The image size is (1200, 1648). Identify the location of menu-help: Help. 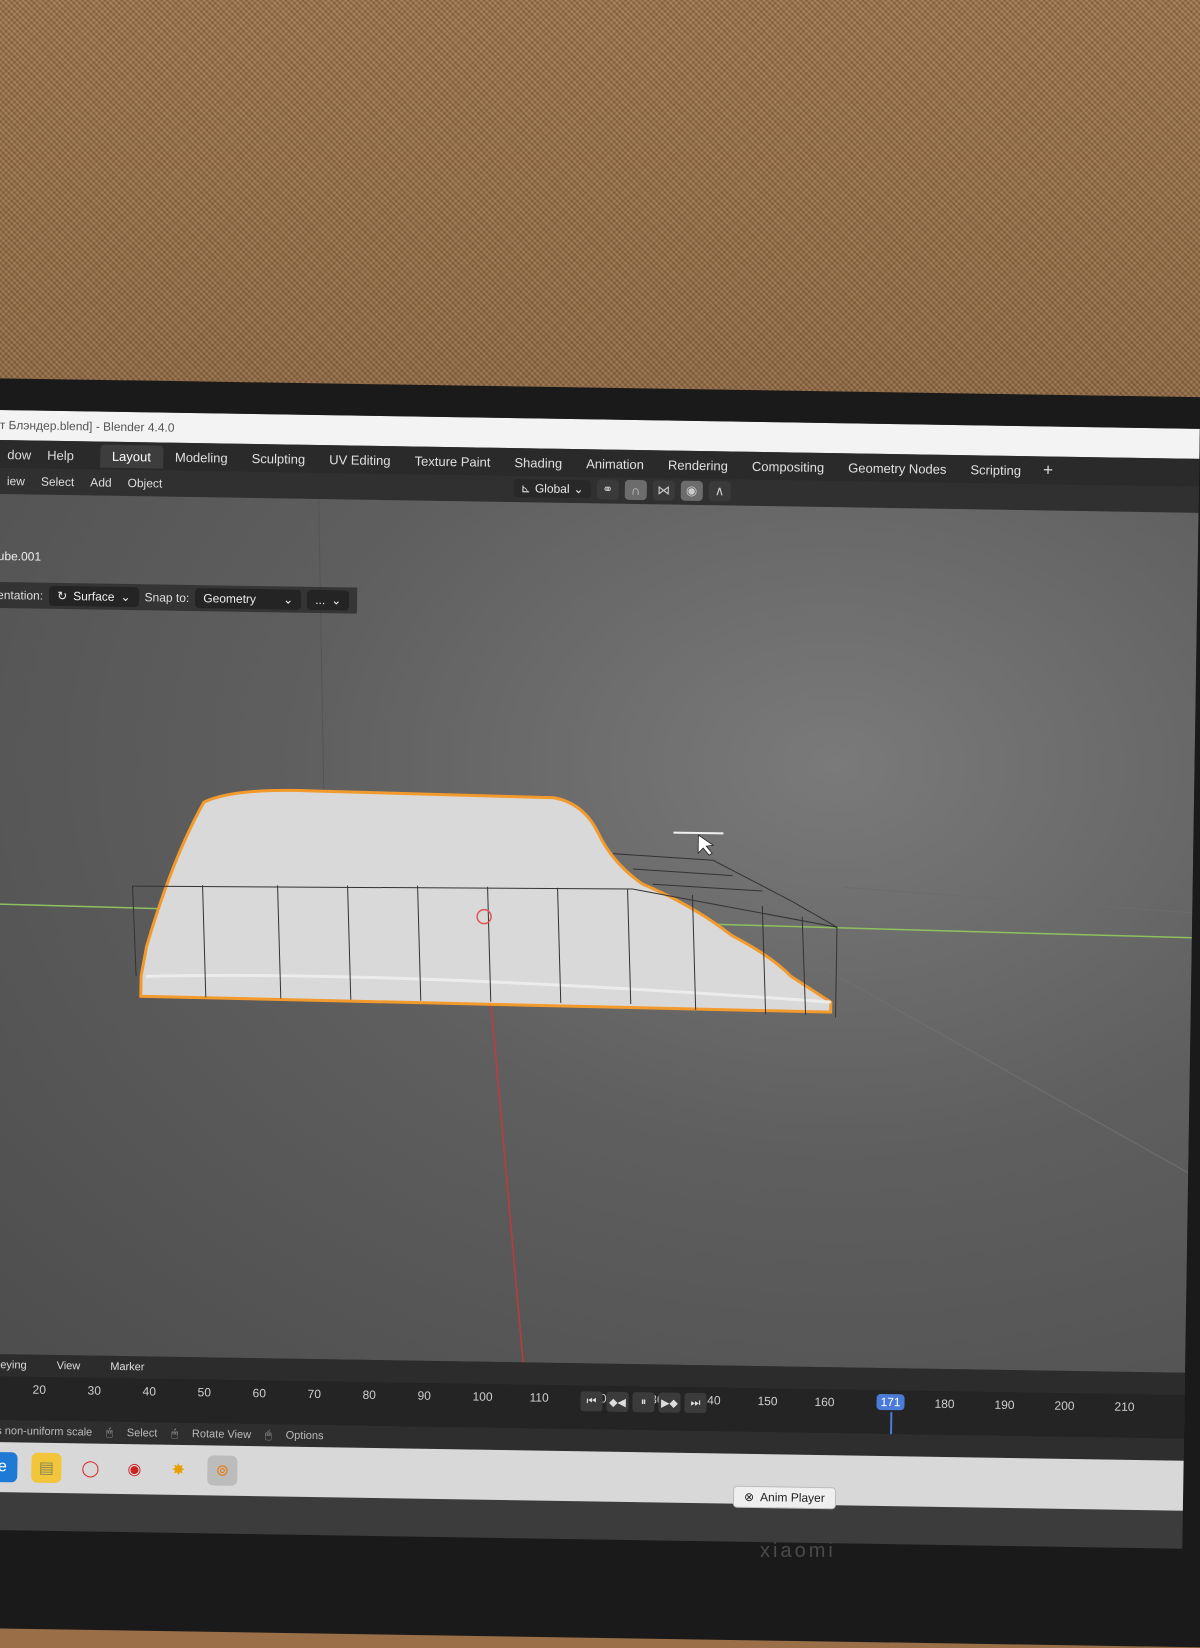
(60, 455).